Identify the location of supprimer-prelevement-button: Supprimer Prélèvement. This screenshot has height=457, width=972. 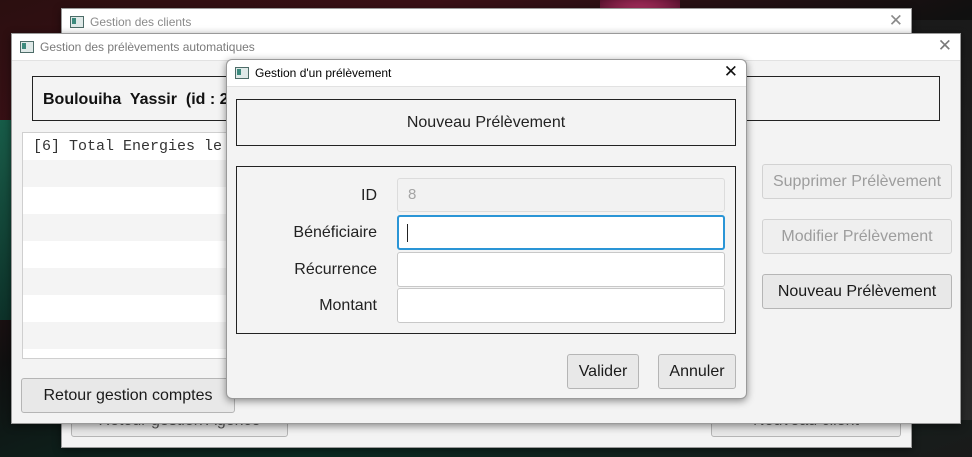
(857, 181).